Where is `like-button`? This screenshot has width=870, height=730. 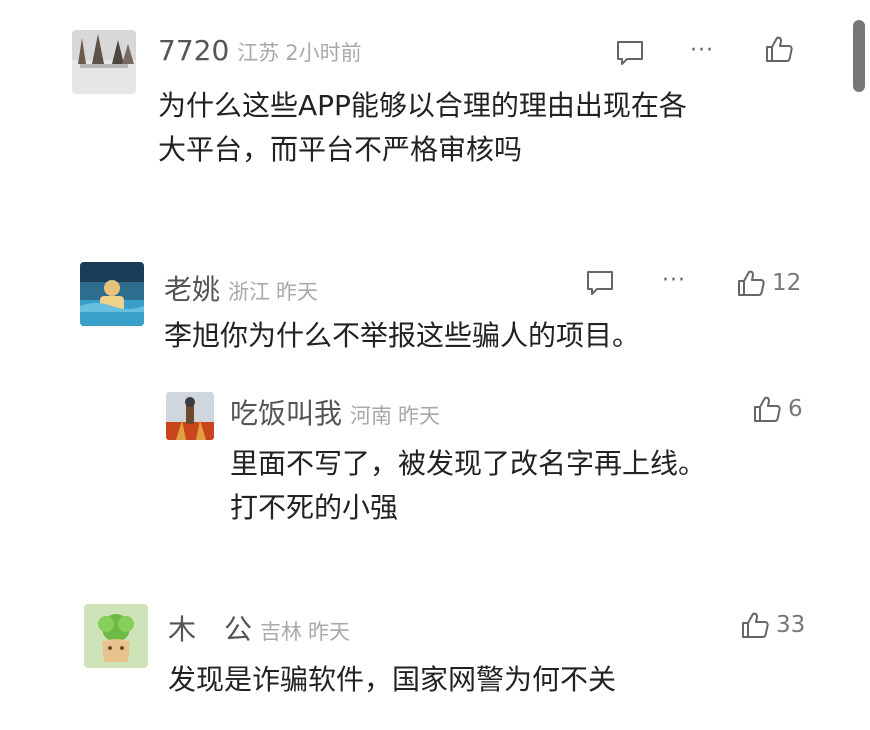
like-button is located at coordinates (782, 49).